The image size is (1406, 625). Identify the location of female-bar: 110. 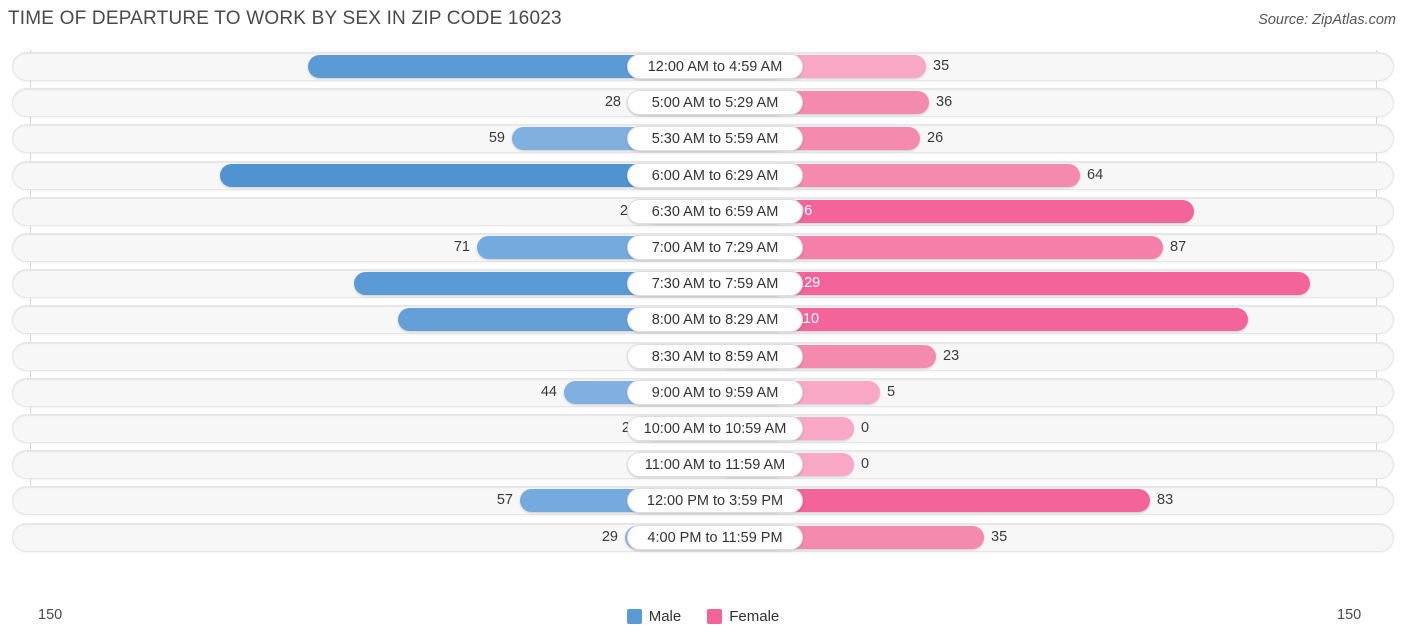
(1017, 320).